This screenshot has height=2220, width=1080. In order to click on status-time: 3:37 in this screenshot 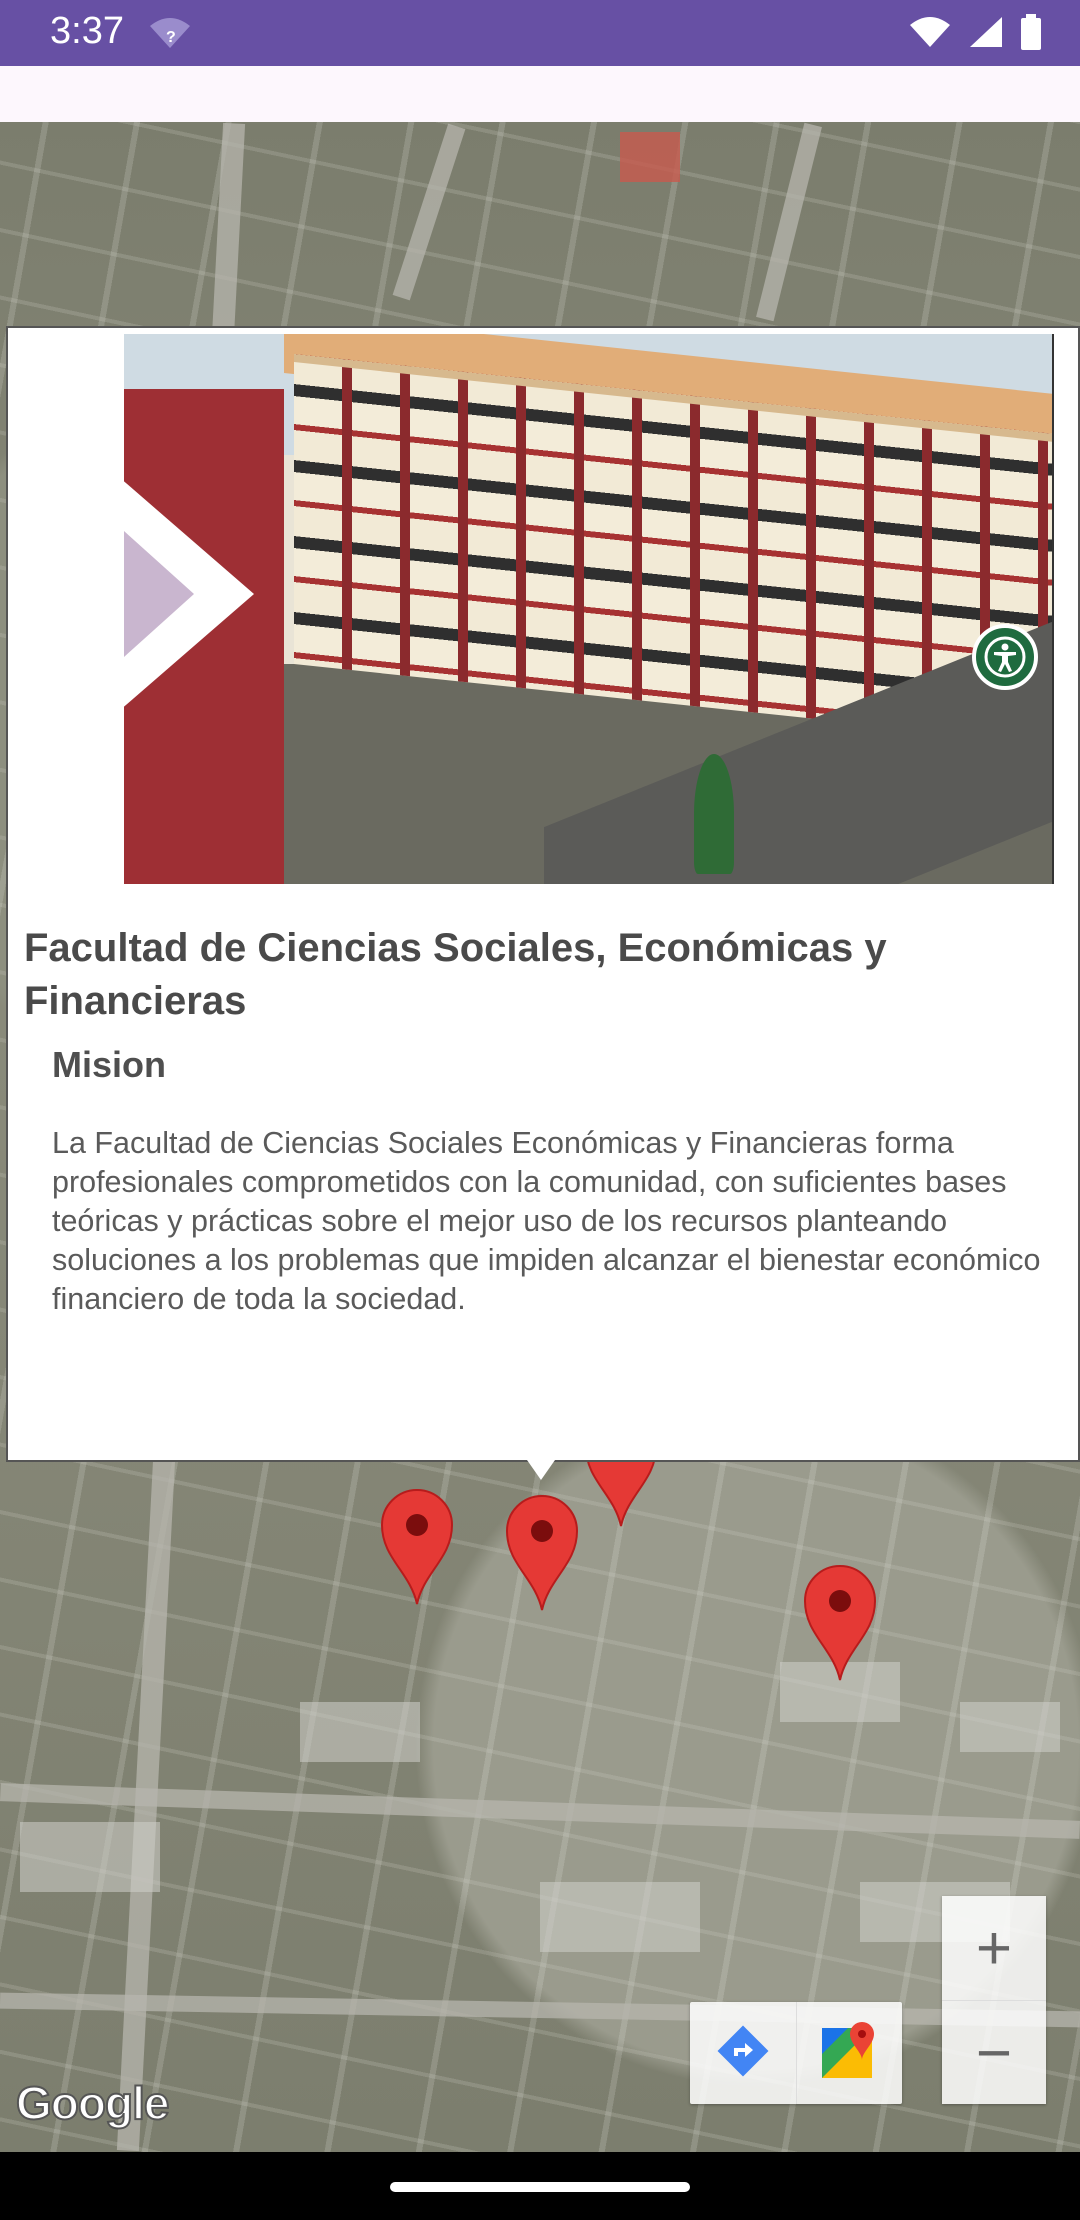, I will do `click(87, 31)`.